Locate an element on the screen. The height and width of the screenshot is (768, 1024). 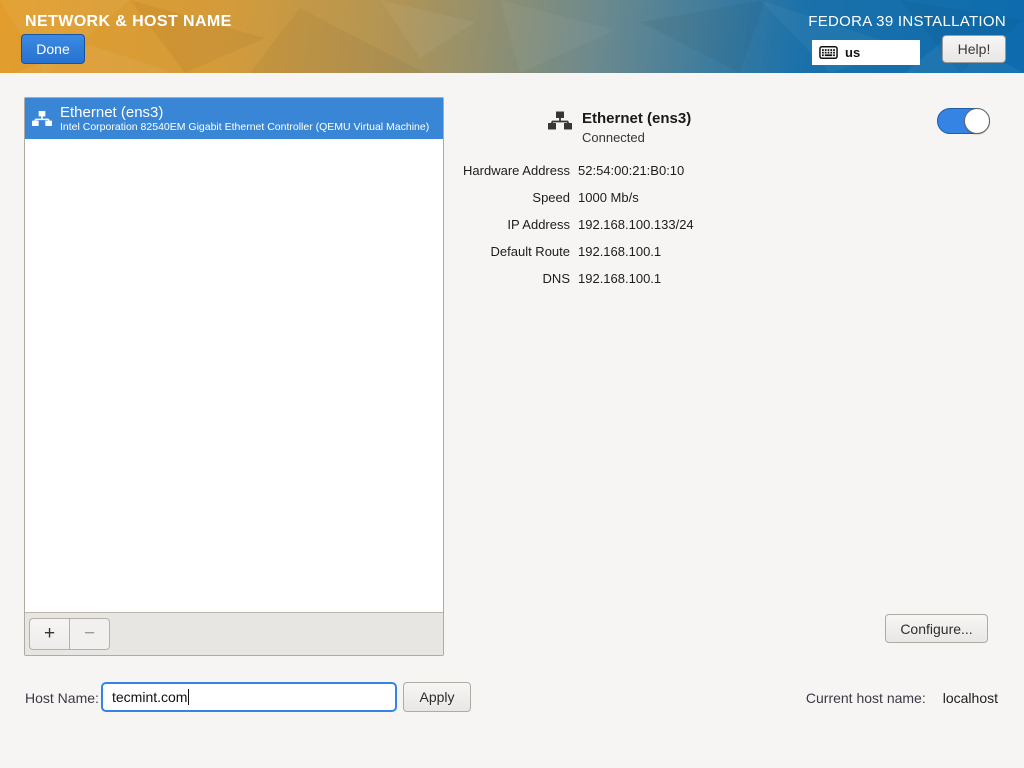
property-label: DNS is located at coordinates (556, 278).